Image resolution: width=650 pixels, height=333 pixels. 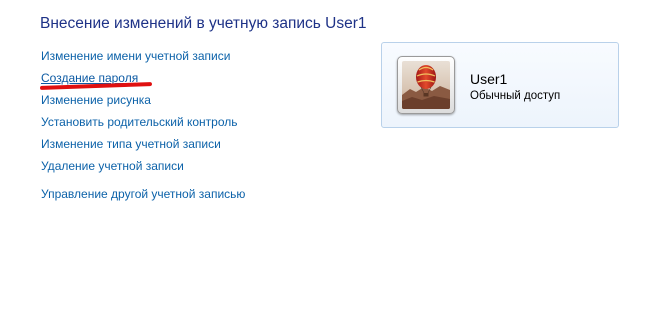 What do you see at coordinates (515, 96) in the screenshot?
I see `account-type: Обычный доступ` at bounding box center [515, 96].